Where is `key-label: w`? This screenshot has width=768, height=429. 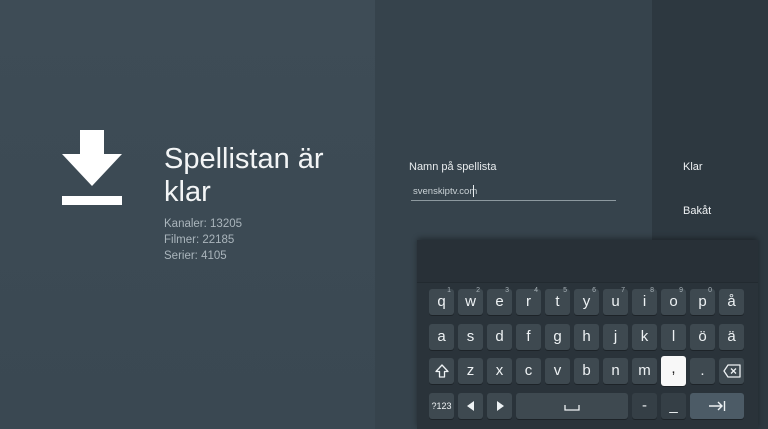 key-label: w is located at coordinates (470, 301).